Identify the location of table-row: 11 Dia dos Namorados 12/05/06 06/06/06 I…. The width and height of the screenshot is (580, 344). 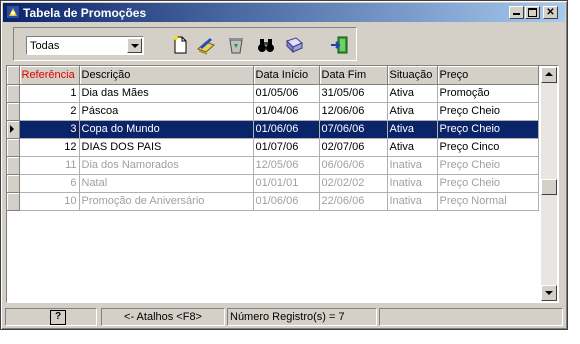
(273, 165).